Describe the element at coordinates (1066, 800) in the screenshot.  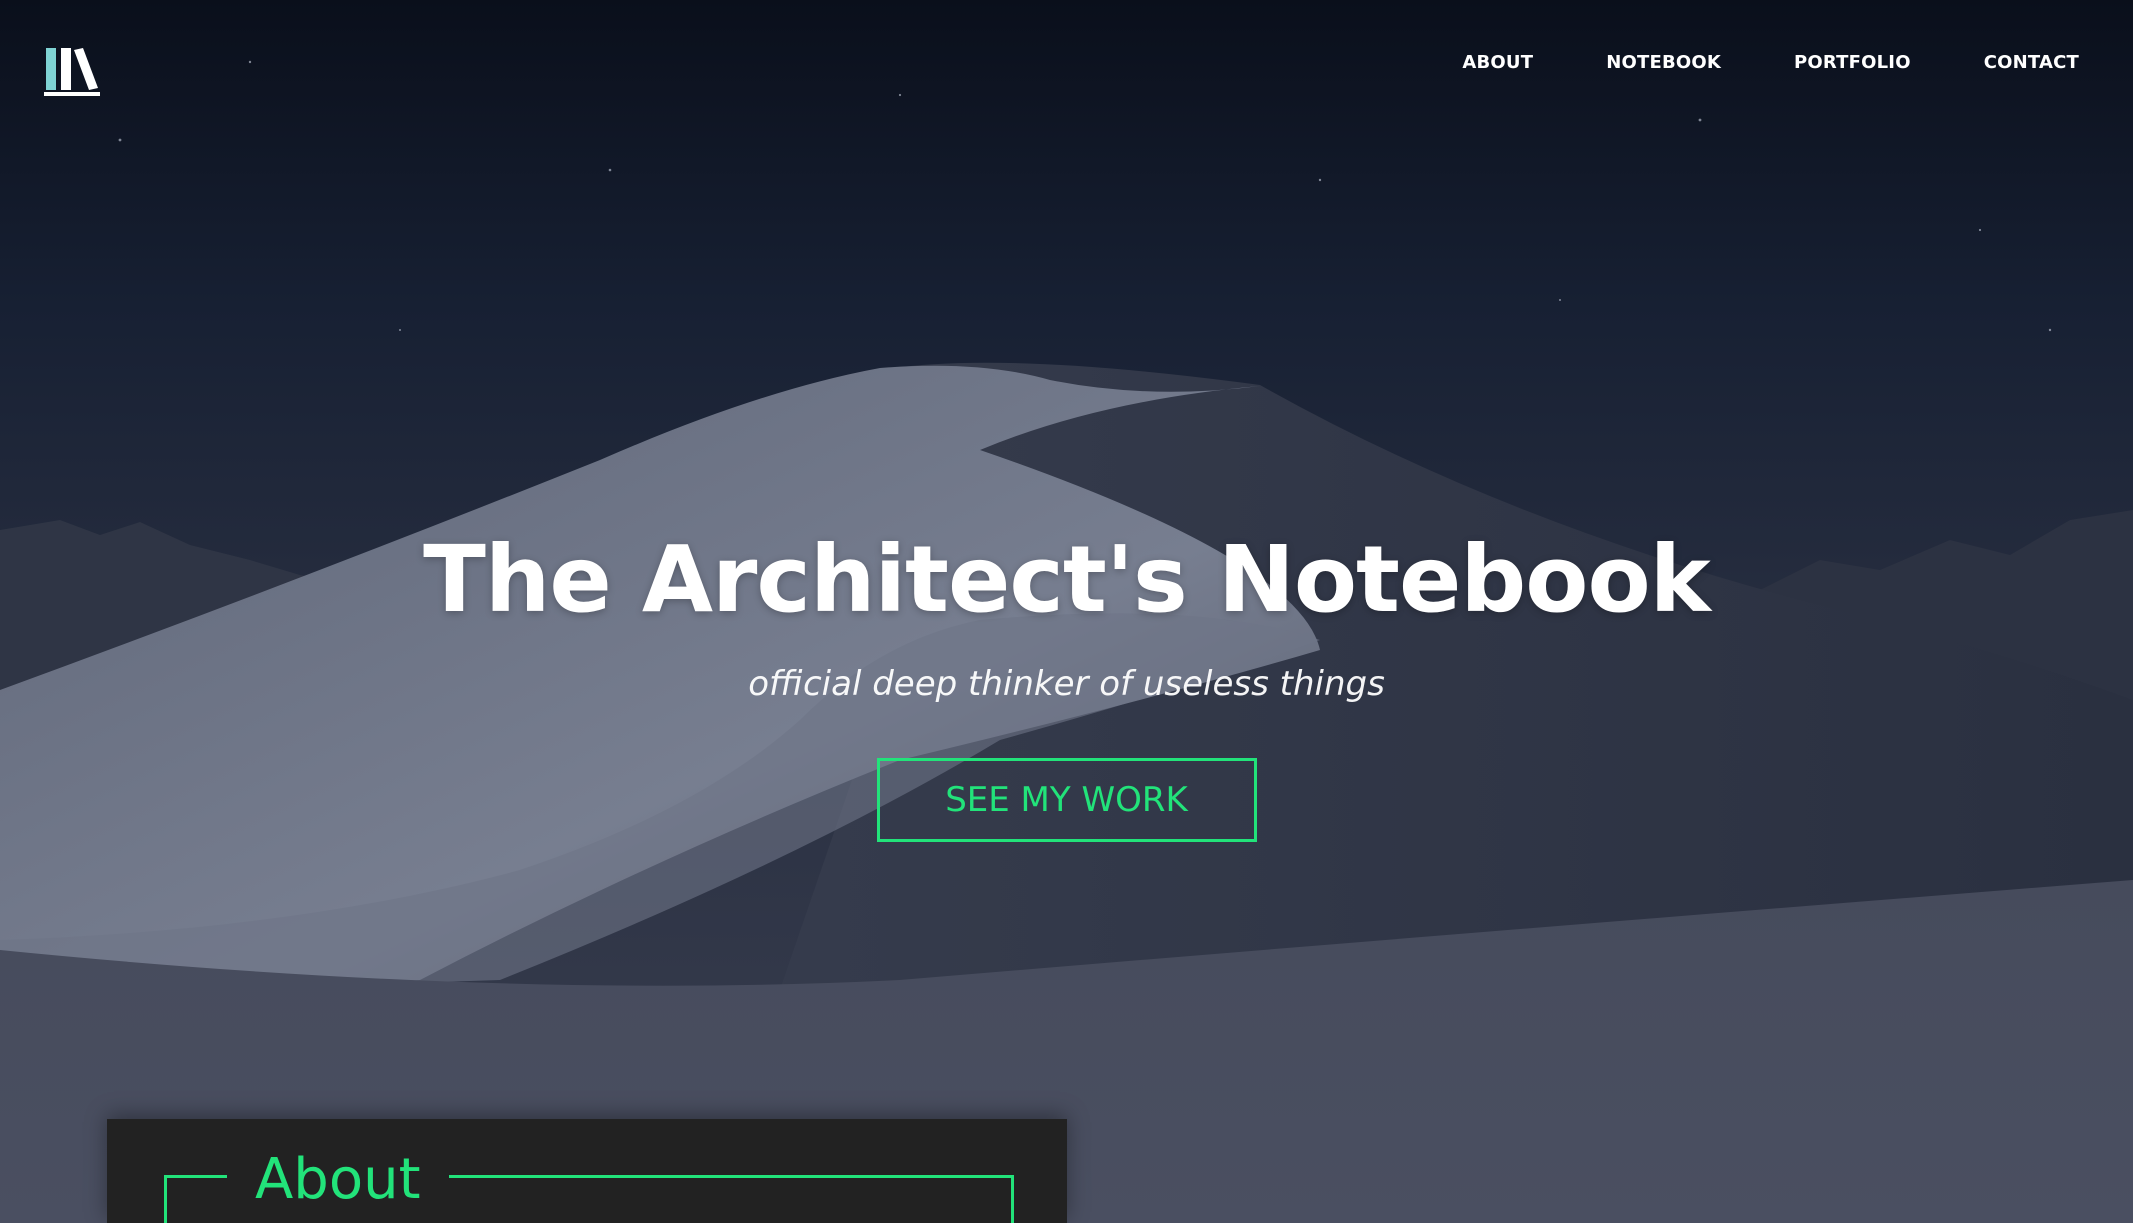
I see `see-my-work-button: SEE MY WORK` at that location.